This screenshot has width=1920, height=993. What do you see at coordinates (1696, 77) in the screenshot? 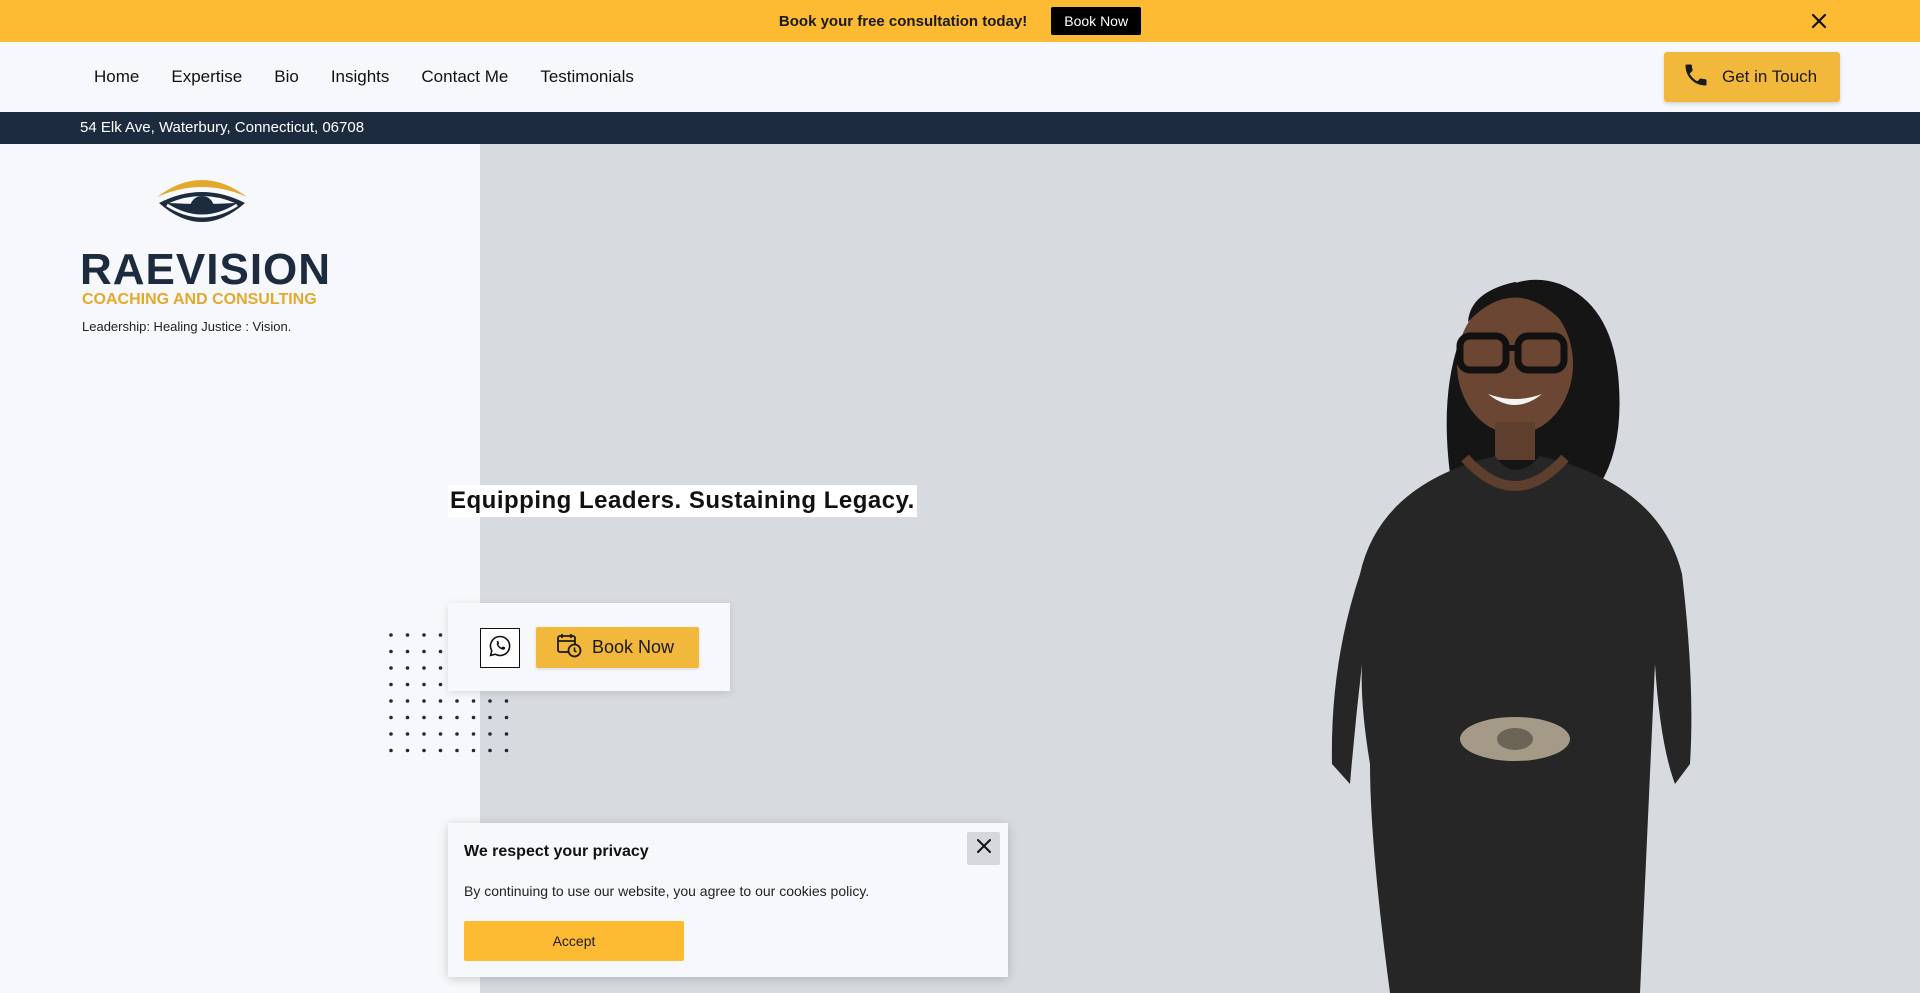
I see `phone-icon` at bounding box center [1696, 77].